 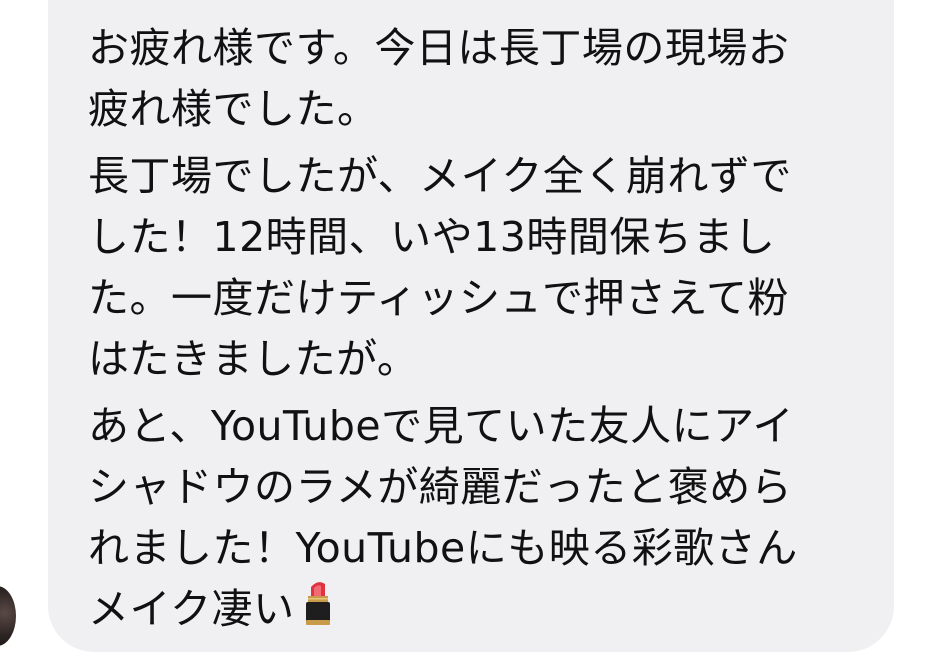 I want to click on sender-avatar, so click(x=8, y=616).